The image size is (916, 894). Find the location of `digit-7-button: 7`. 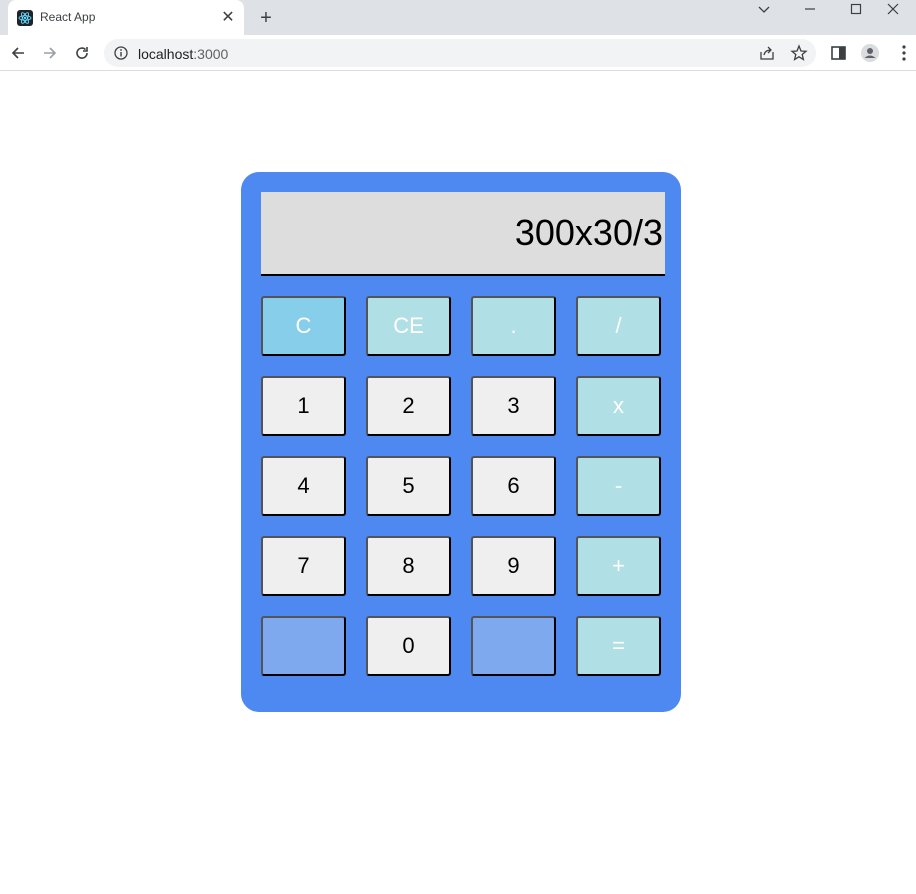

digit-7-button: 7 is located at coordinates (303, 566).